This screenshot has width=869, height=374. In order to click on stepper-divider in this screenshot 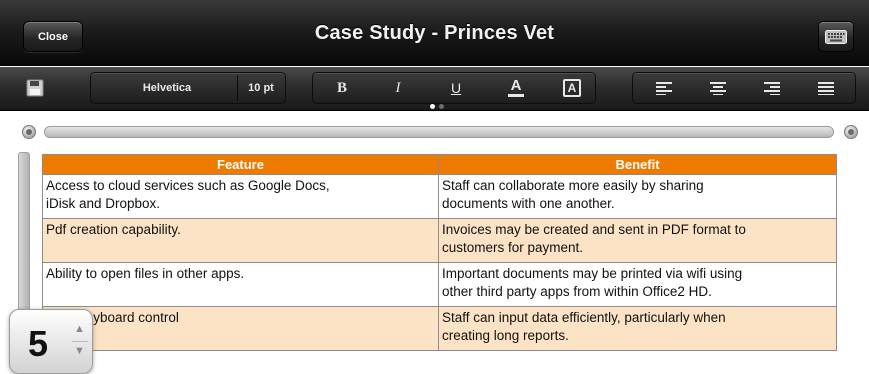, I will do `click(80, 341)`.